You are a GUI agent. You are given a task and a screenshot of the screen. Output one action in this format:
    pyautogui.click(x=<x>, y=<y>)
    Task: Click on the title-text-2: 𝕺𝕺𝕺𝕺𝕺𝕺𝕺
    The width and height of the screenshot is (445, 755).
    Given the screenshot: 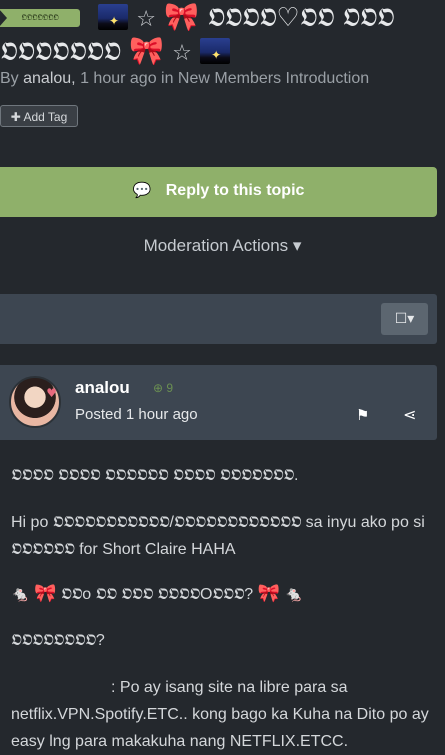 What is the action you would take?
    pyautogui.click(x=60, y=52)
    